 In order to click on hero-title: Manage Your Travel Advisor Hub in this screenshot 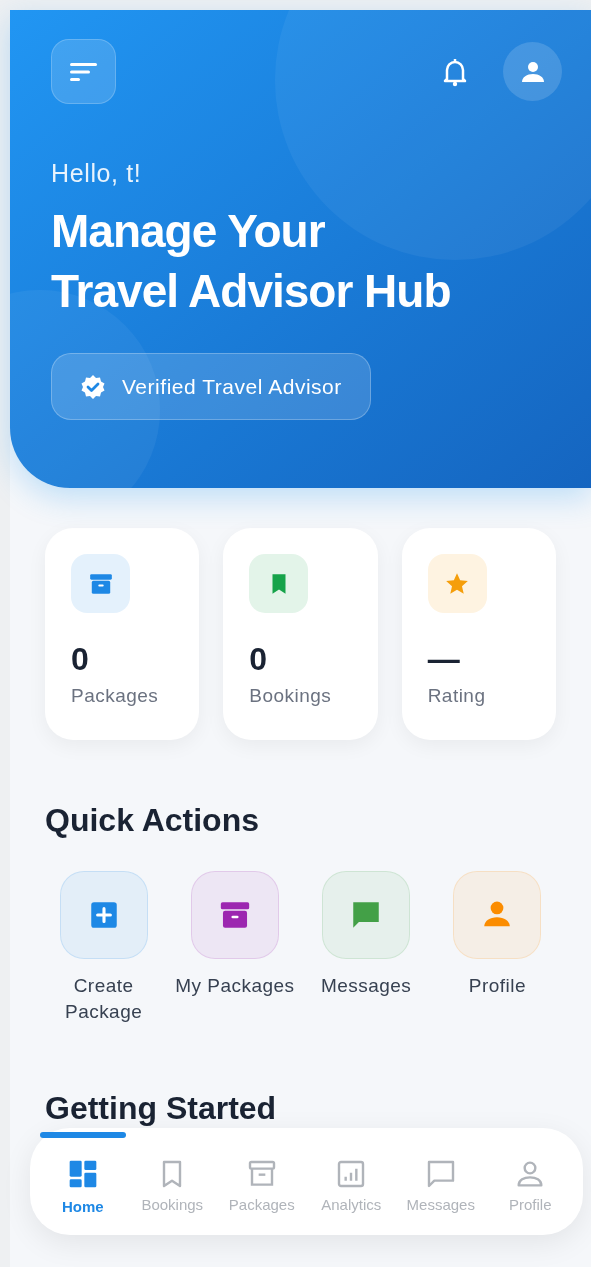, I will do `click(251, 261)`.